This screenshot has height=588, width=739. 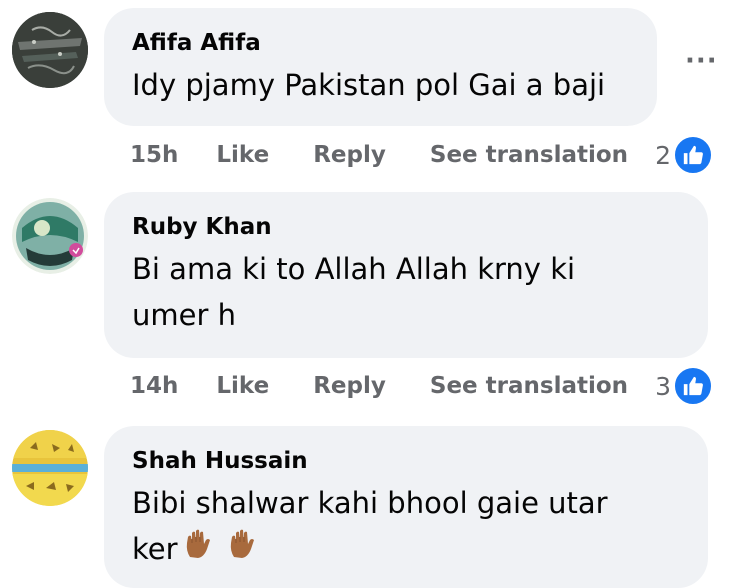 I want to click on comment-timestamp: 15h, so click(x=154, y=155).